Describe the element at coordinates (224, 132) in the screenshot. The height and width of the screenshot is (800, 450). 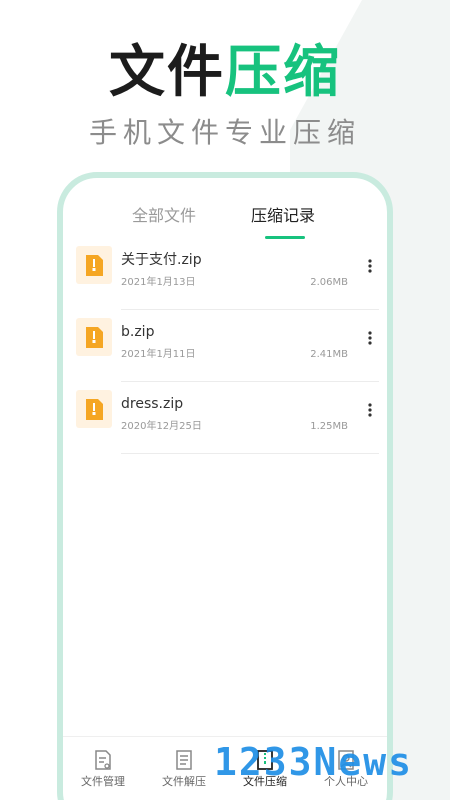
I see `subline: 手机文件专业压缩` at that location.